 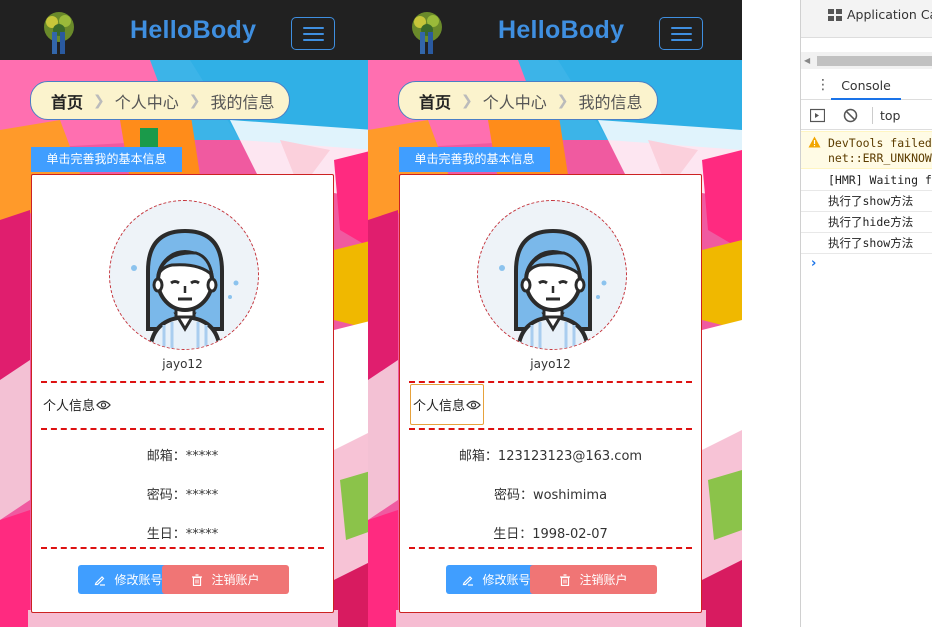 What do you see at coordinates (880, 143) in the screenshot?
I see `warning-line-1: DevTools failed` at bounding box center [880, 143].